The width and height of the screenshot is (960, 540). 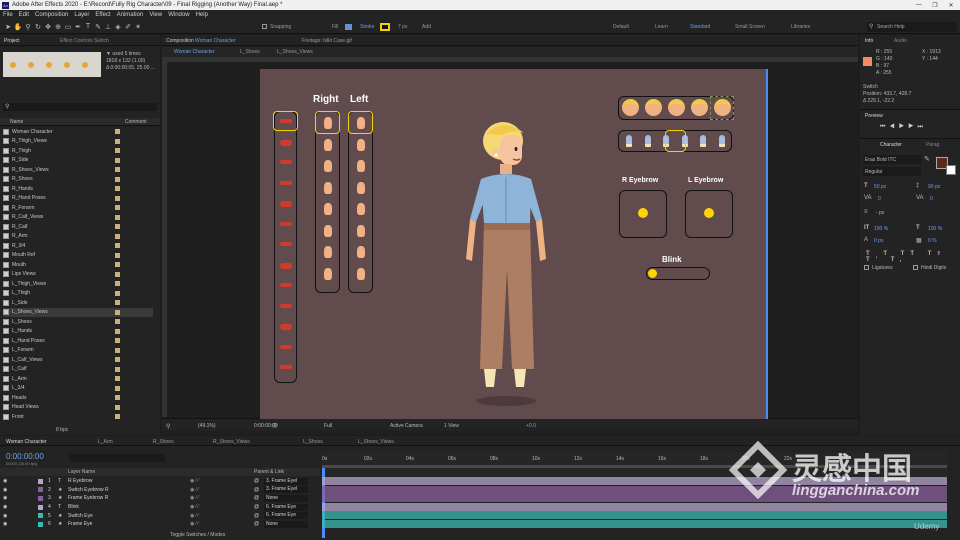 What do you see at coordinates (903, 127) in the screenshot?
I see `play-icon: ▶` at bounding box center [903, 127].